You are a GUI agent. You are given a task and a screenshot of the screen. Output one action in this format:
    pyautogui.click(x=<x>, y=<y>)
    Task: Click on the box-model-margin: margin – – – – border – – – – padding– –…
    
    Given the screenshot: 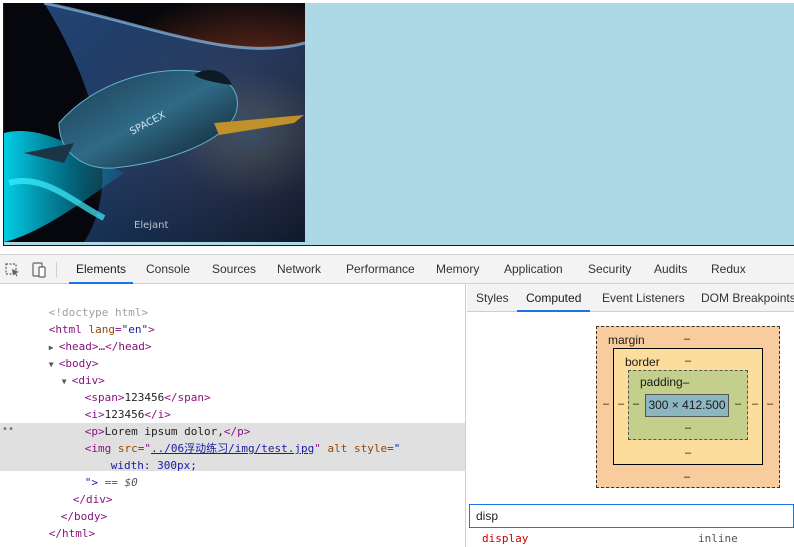 What is the action you would take?
    pyautogui.click(x=688, y=407)
    